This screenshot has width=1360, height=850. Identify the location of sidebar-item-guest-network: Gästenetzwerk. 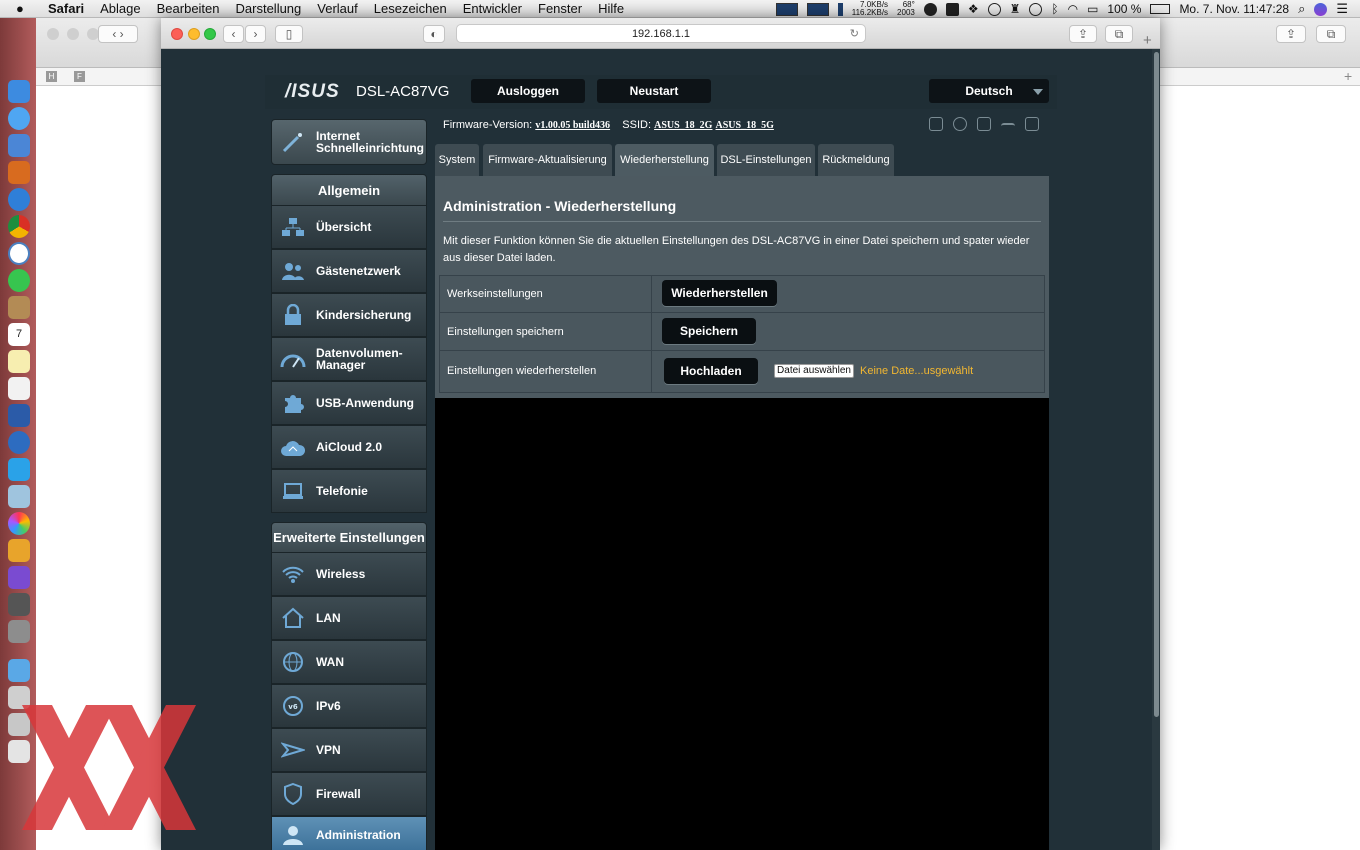
(349, 271).